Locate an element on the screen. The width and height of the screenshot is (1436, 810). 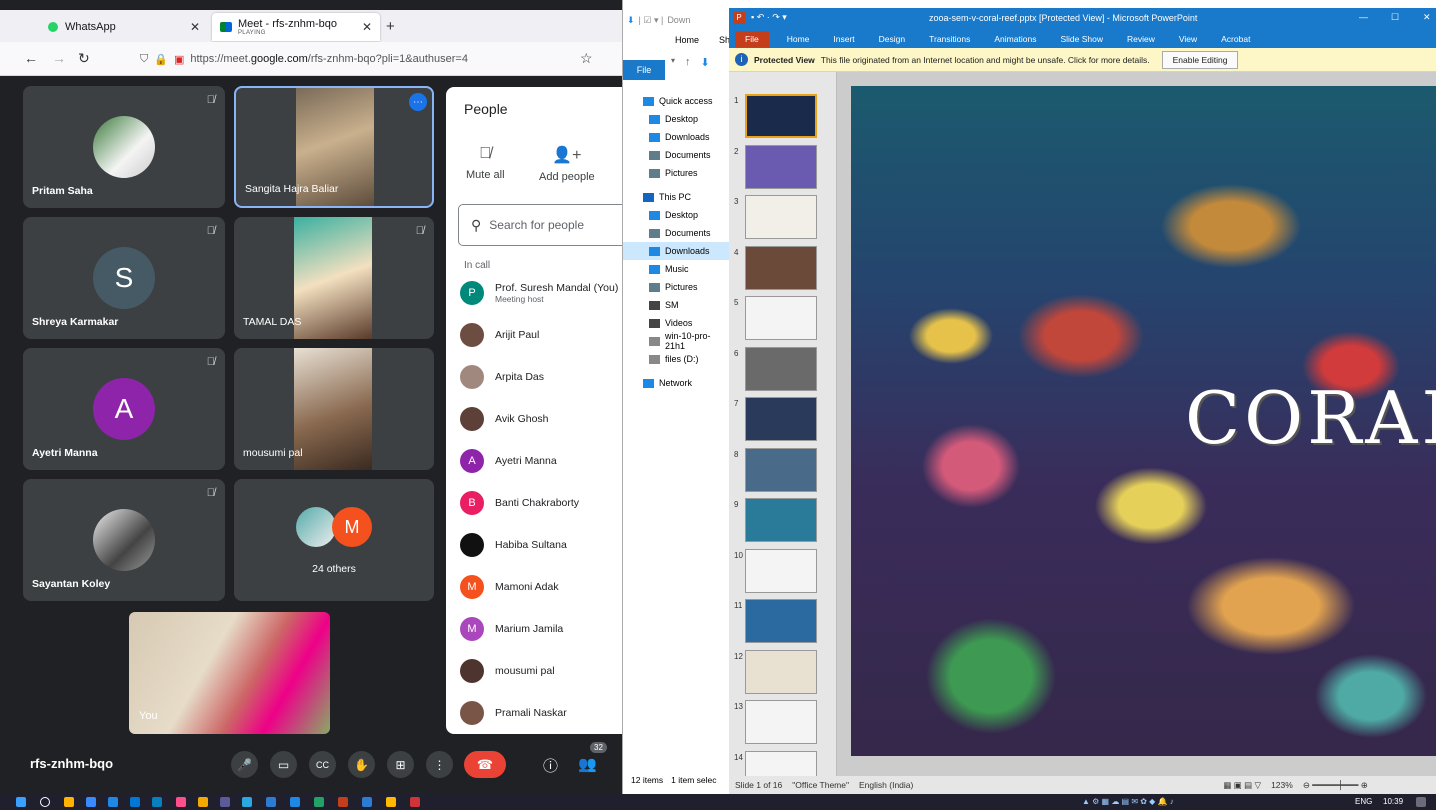
windows-start-icon is located at coordinates (21, 802).